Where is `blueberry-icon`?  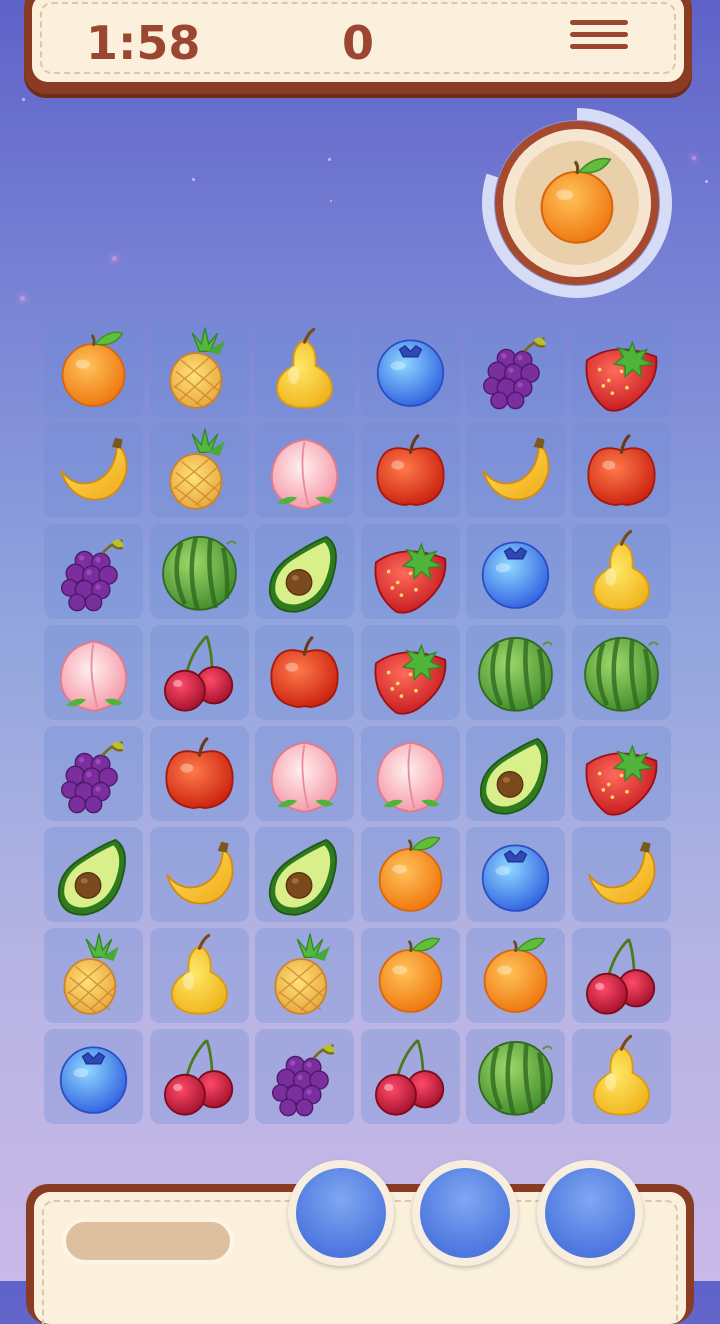 blueberry-icon is located at coordinates (93, 1080).